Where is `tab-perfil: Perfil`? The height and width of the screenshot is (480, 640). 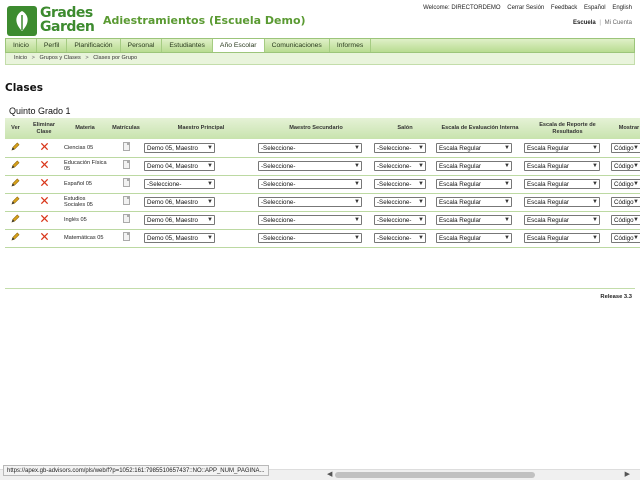 tab-perfil: Perfil is located at coordinates (52, 45).